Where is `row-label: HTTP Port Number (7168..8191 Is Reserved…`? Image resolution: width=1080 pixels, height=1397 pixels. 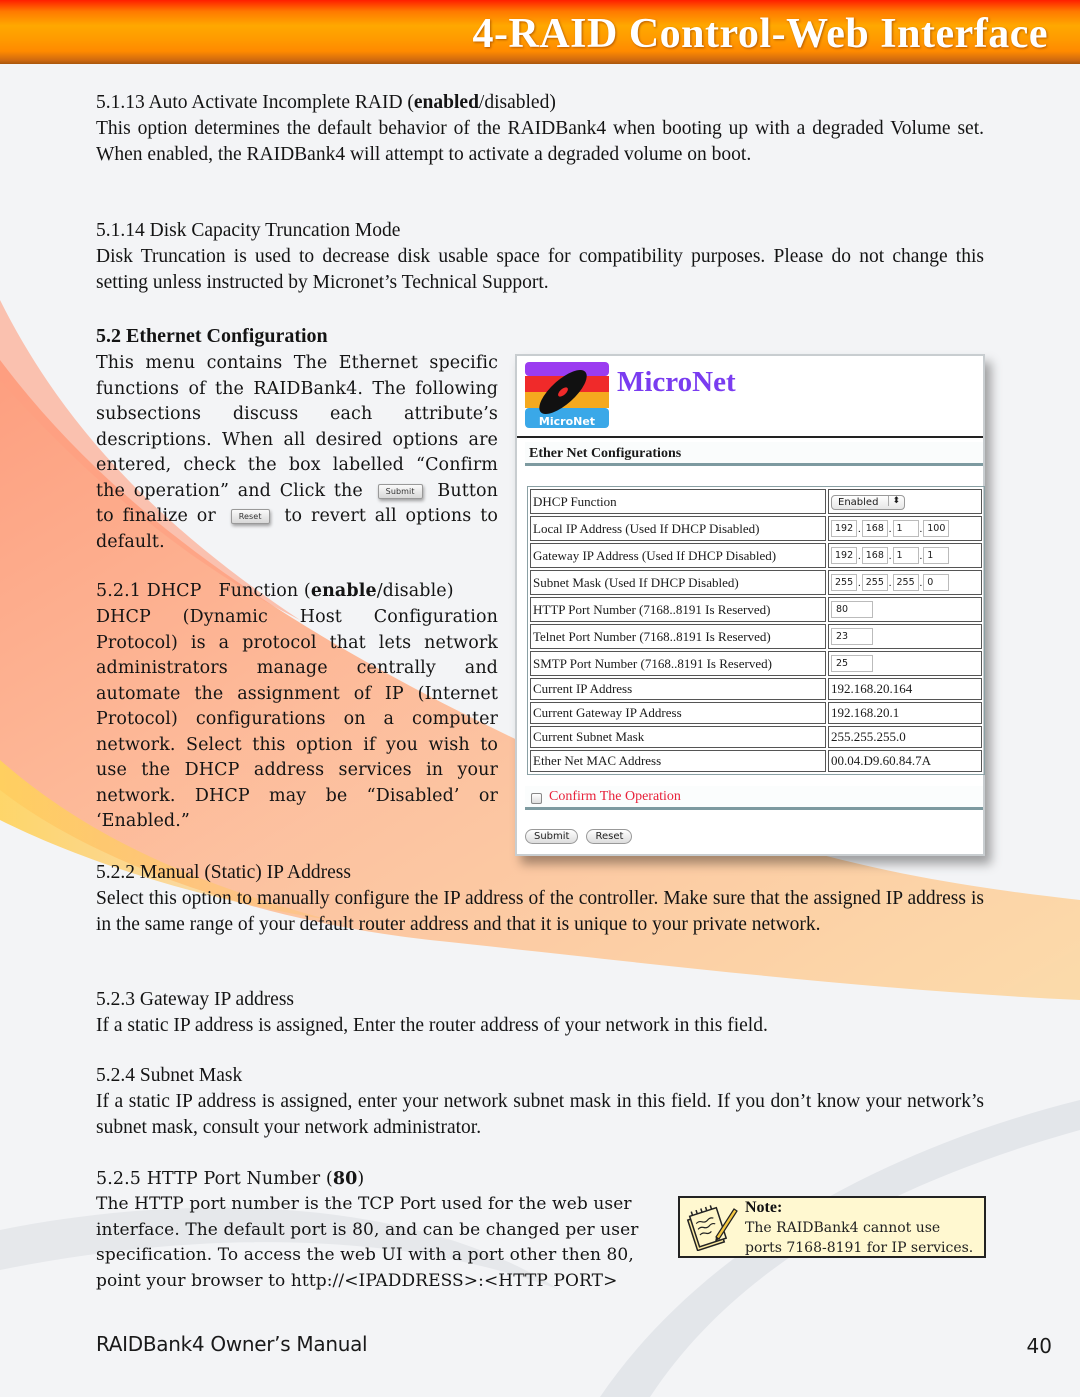 row-label: HTTP Port Number (7168..8191 Is Reserved… is located at coordinates (678, 609).